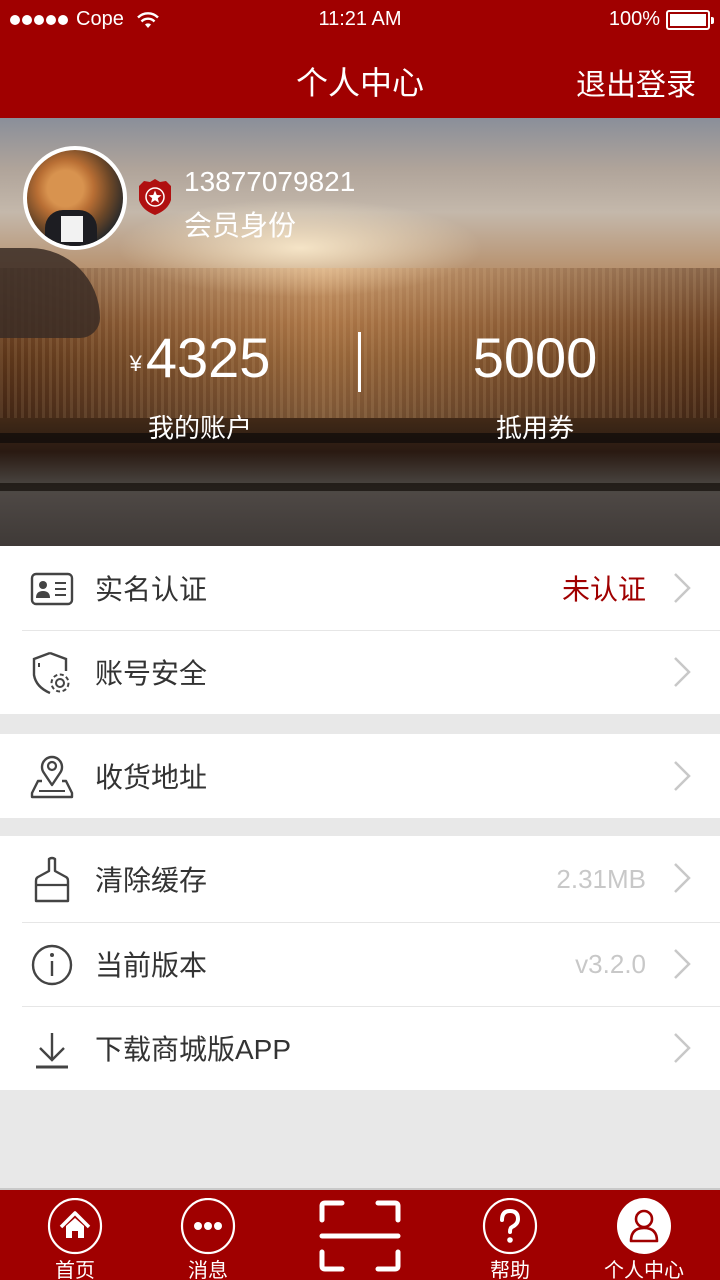  I want to click on location-pin-icon, so click(52, 777).